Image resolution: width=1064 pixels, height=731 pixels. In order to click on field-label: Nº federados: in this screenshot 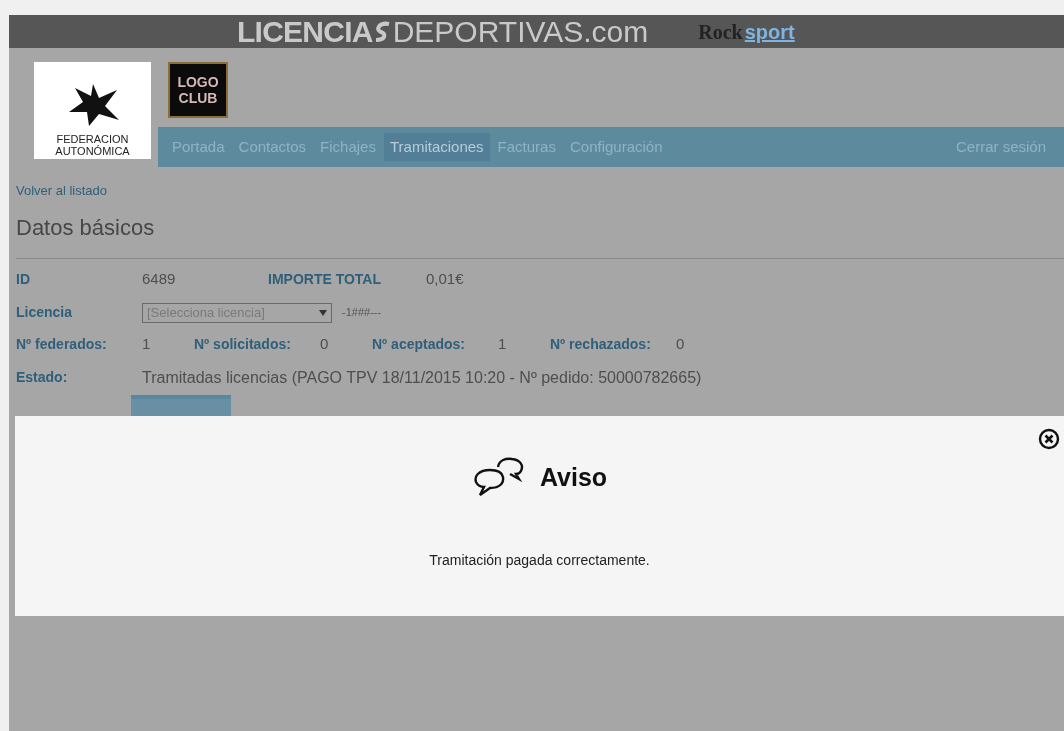, I will do `click(62, 344)`.